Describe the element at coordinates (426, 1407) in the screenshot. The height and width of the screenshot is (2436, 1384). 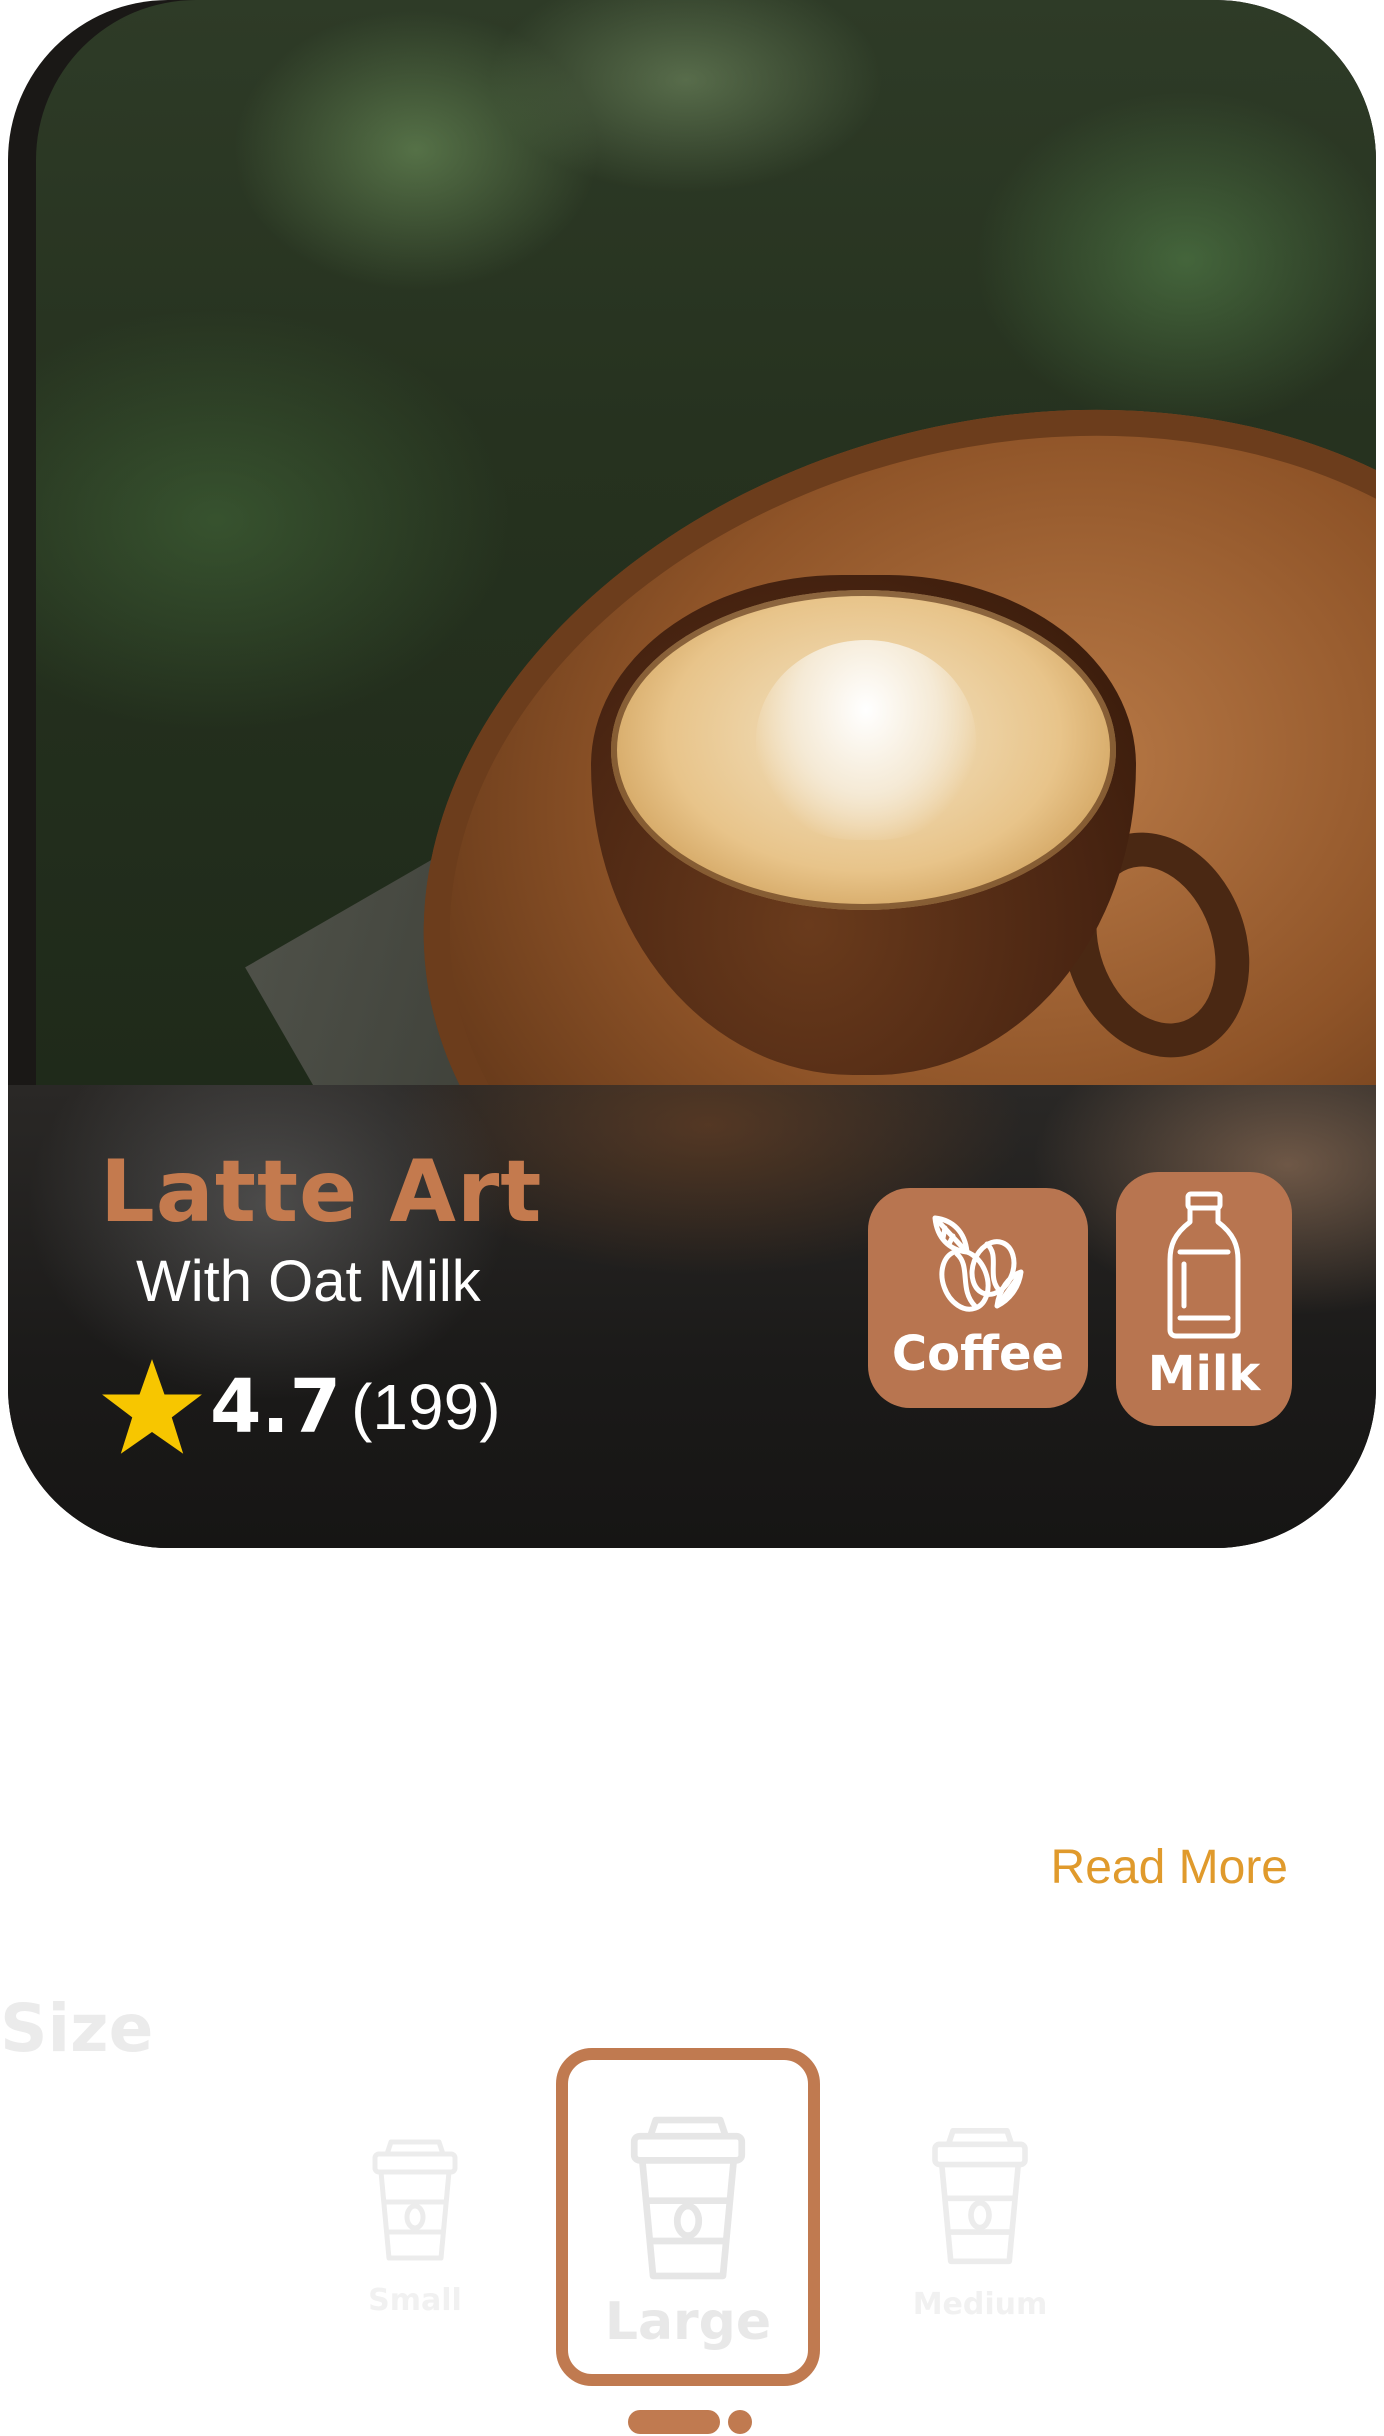
I see `rating-count: (199)` at that location.